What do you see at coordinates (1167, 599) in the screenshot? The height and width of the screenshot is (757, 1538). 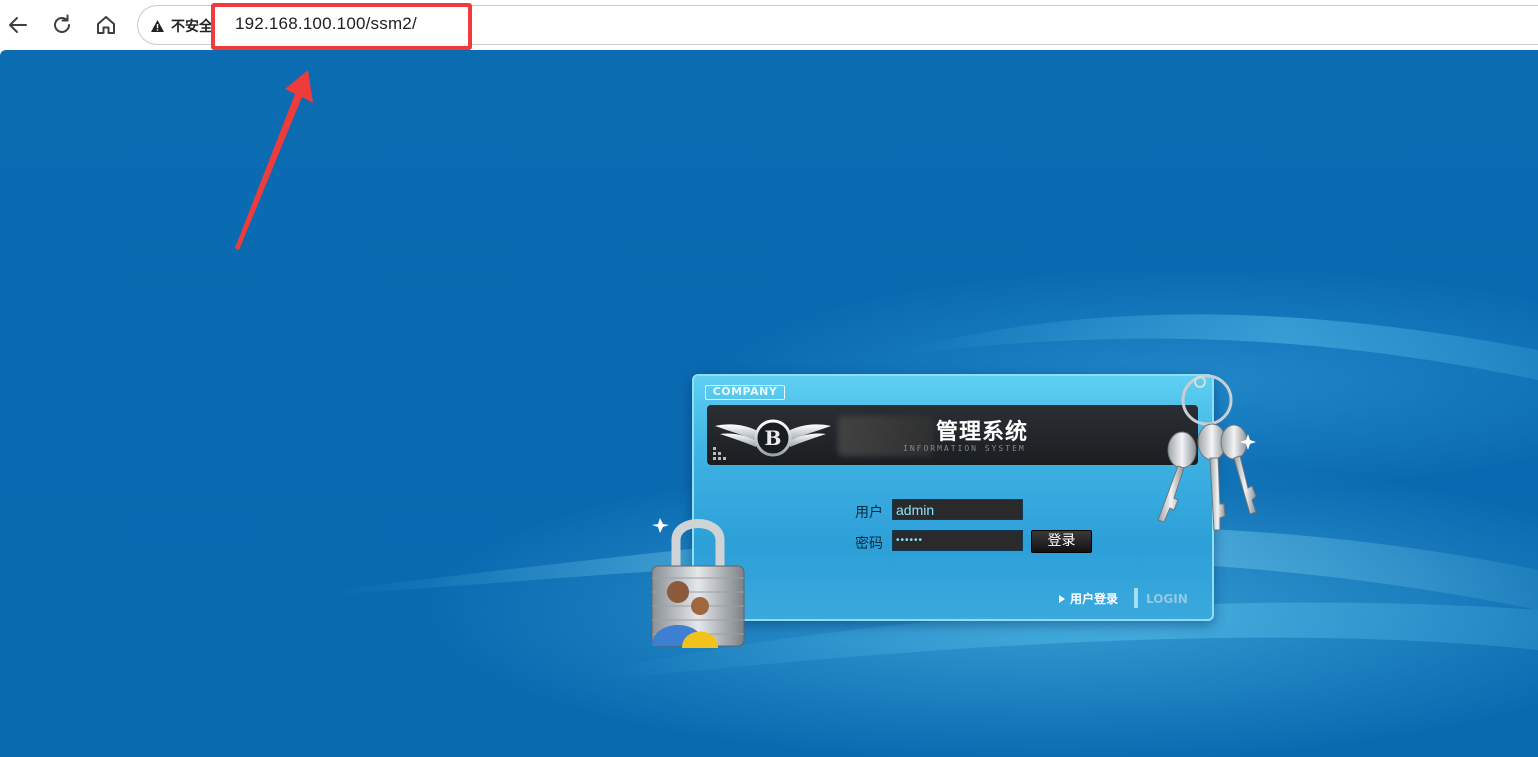 I see `footer-login-en: LOGIN` at bounding box center [1167, 599].